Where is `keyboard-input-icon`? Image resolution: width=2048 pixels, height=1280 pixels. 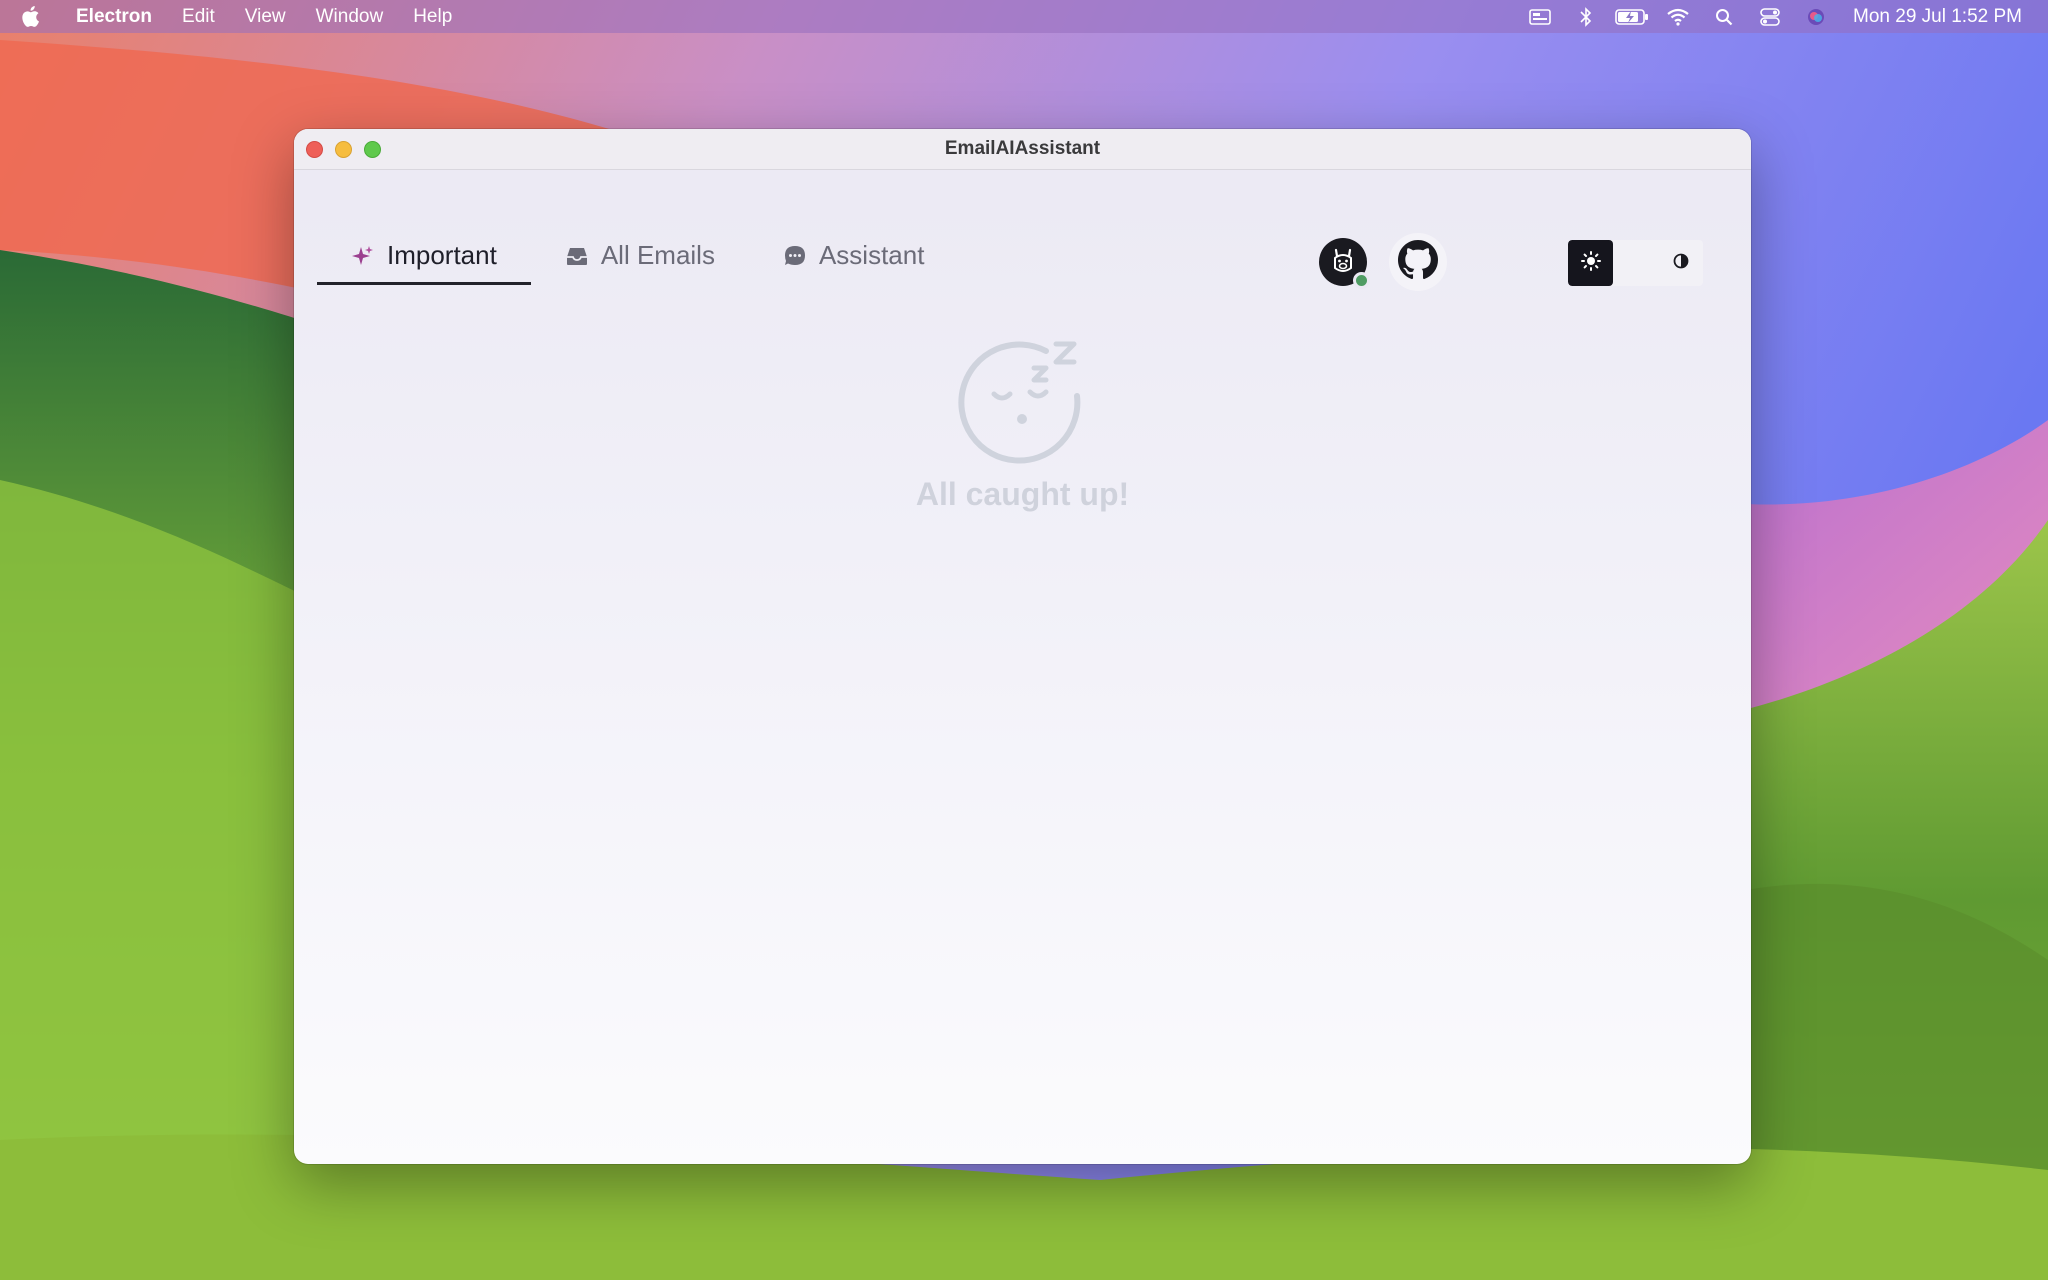 keyboard-input-icon is located at coordinates (1540, 16).